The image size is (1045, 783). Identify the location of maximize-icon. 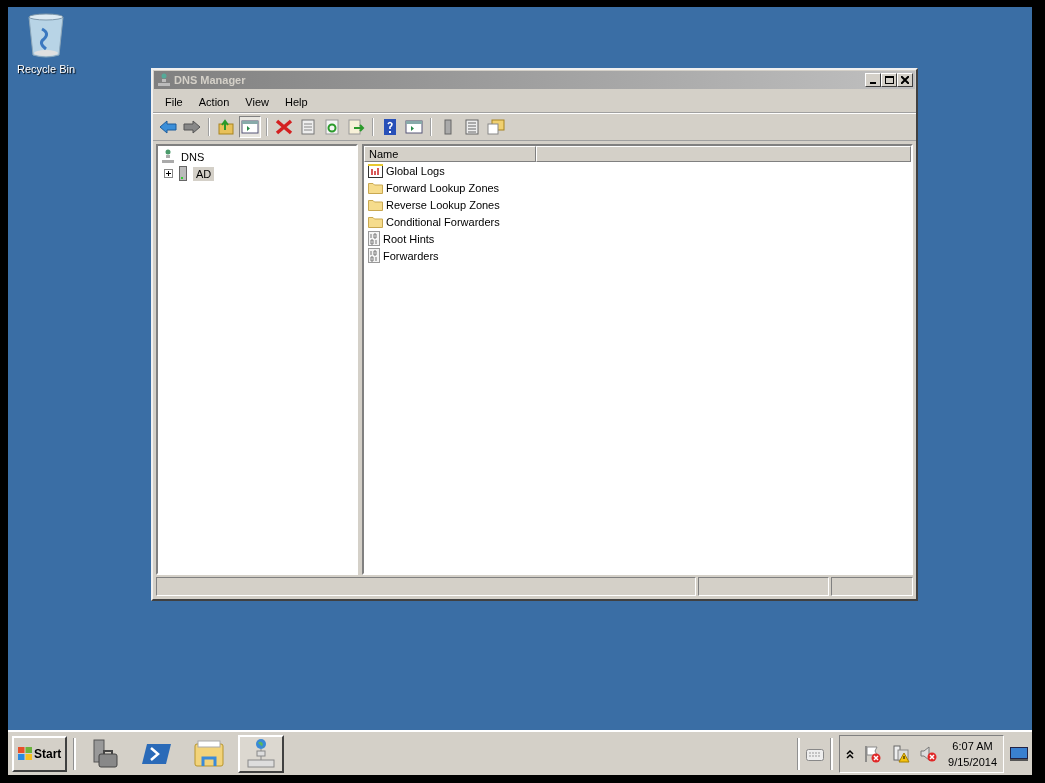
(889, 80).